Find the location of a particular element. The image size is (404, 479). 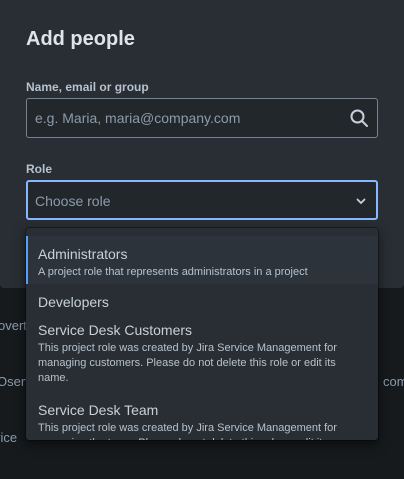

background-text: overt is located at coordinates (13, 325).